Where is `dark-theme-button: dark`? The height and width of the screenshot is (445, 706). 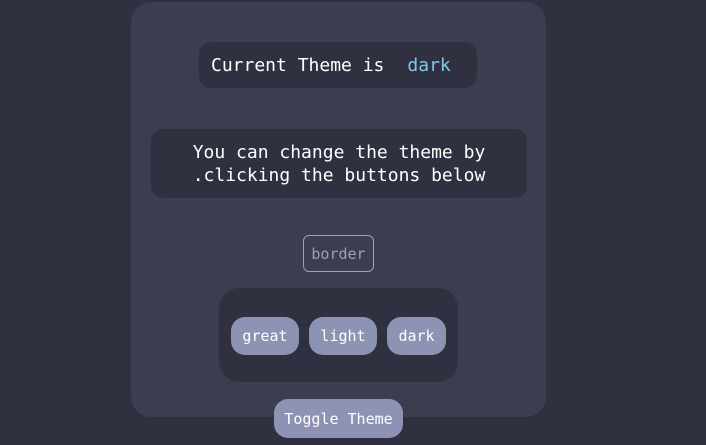 dark-theme-button: dark is located at coordinates (416, 336).